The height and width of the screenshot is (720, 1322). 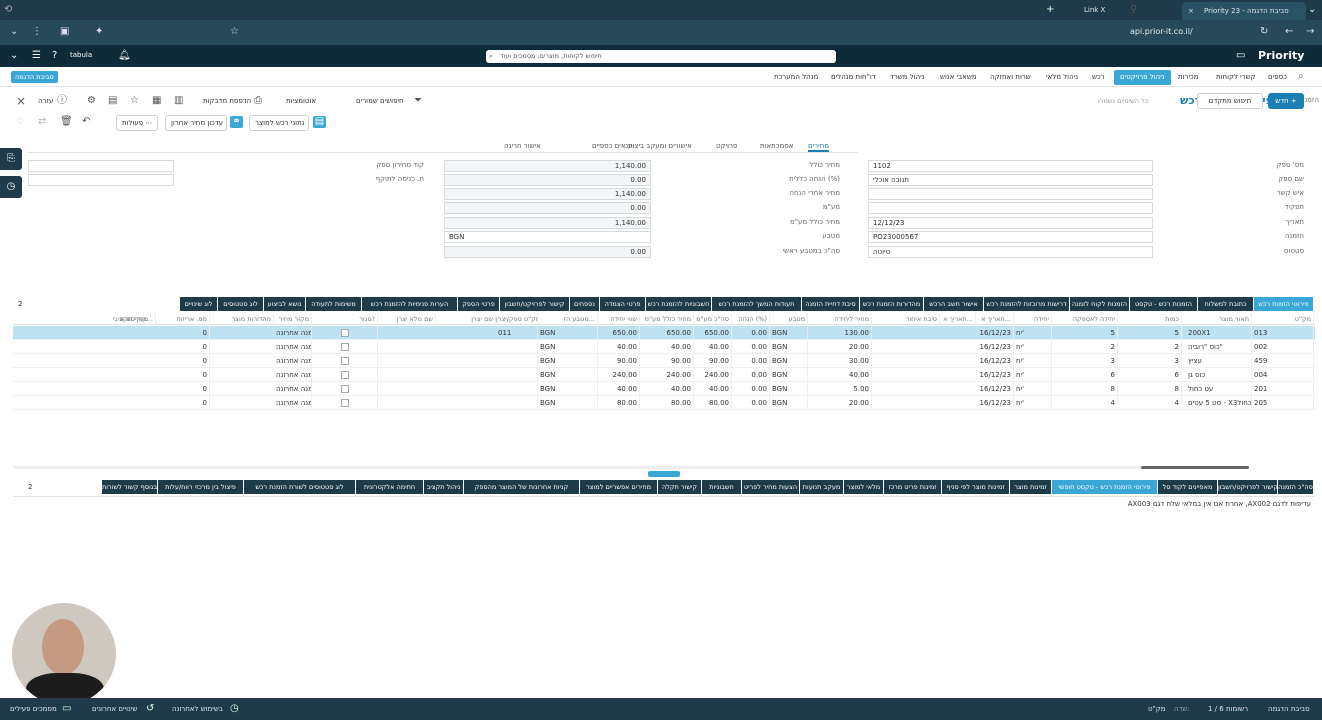 What do you see at coordinates (124, 56) in the screenshot?
I see `bell-icon: 🔔︎` at bounding box center [124, 56].